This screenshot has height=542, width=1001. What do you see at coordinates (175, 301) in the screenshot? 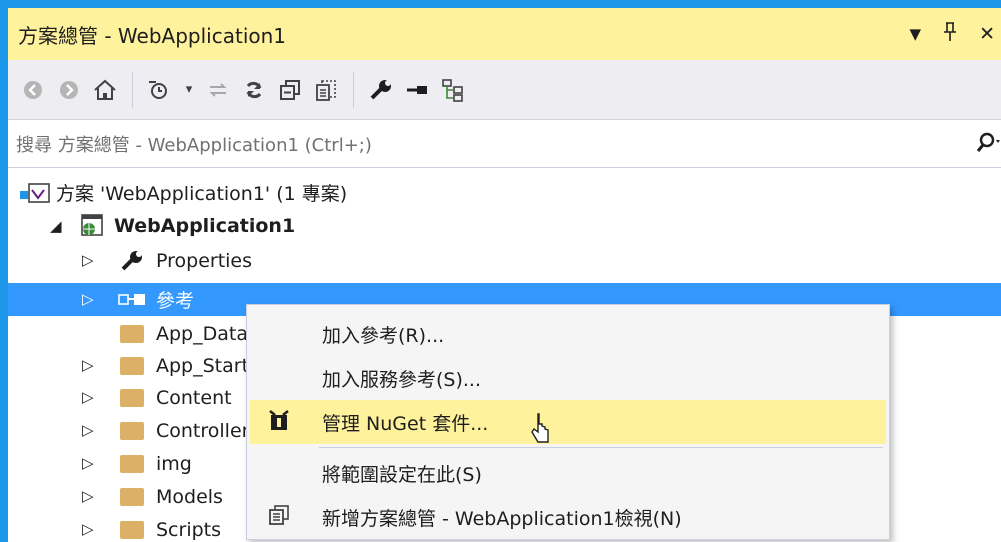
I see `tree-item-label: 參考` at bounding box center [175, 301].